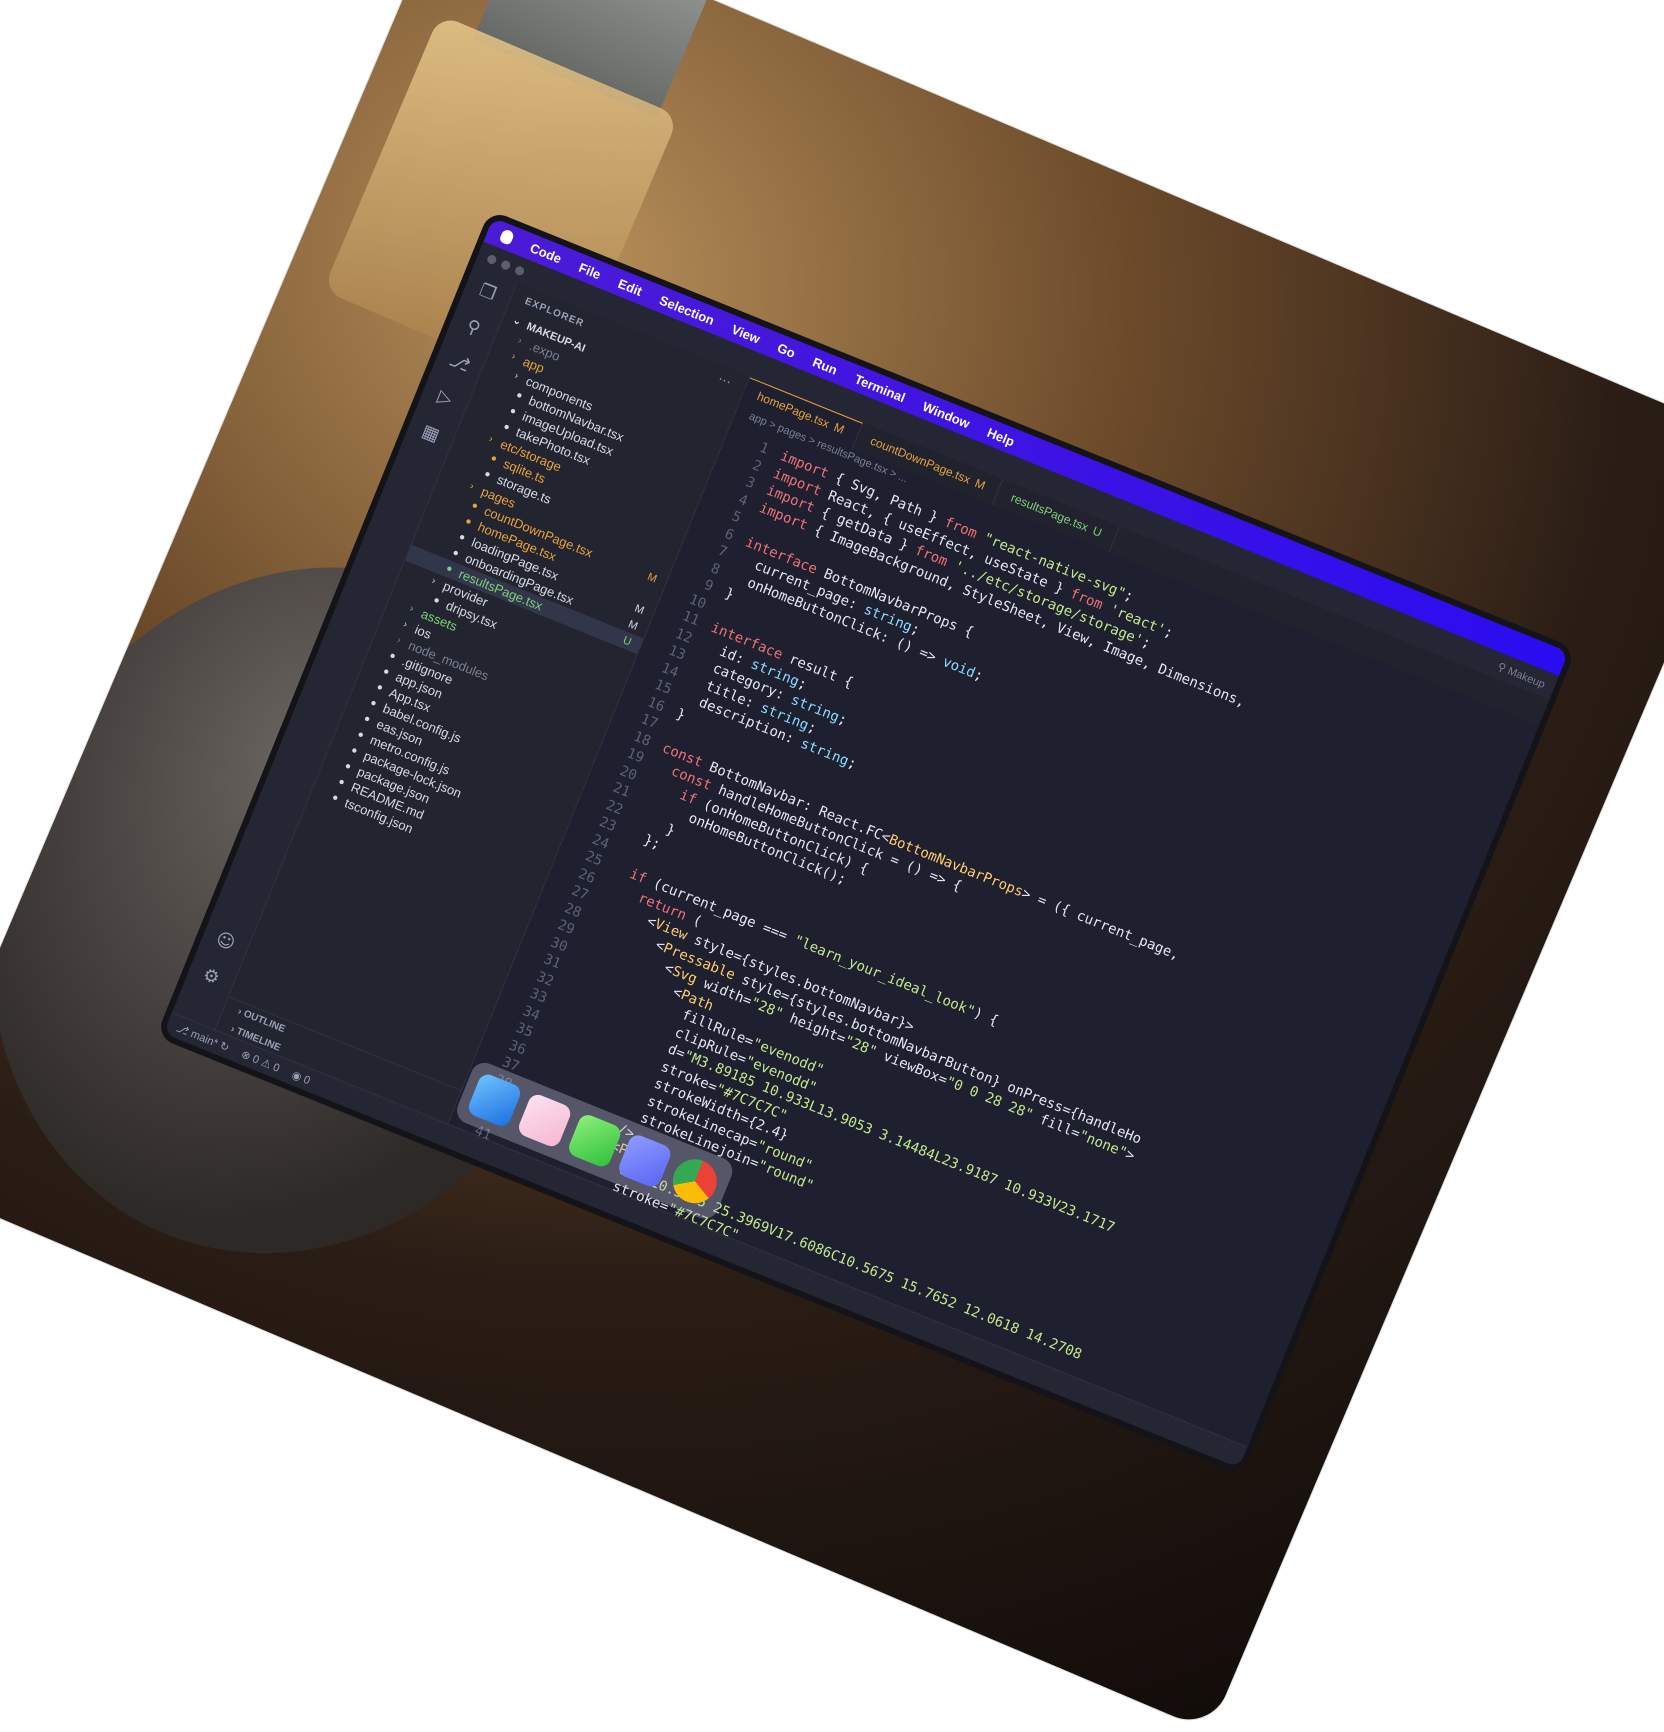 The width and height of the screenshot is (1664, 1732). I want to click on ports-indicator: ◉ 0, so click(301, 1077).